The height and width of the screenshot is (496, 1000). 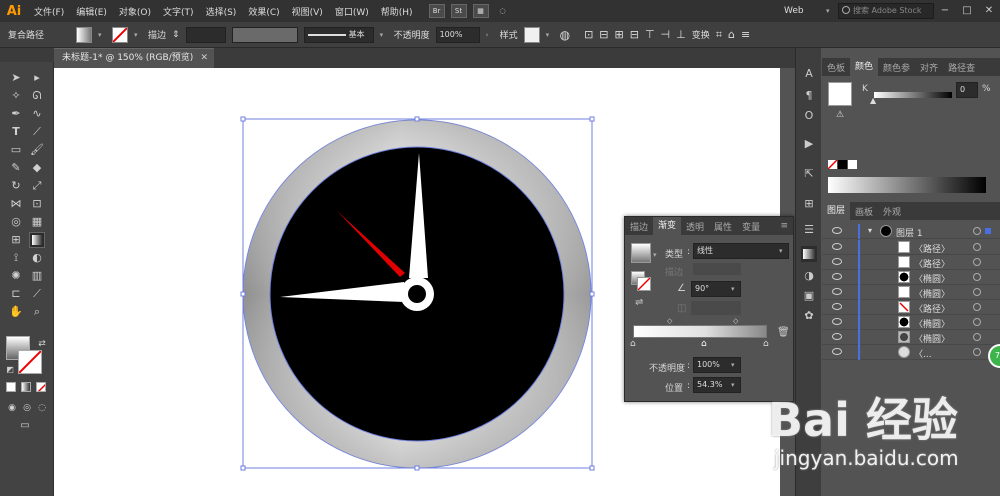 I want to click on menu-object: 对象(O), so click(x=135, y=11).